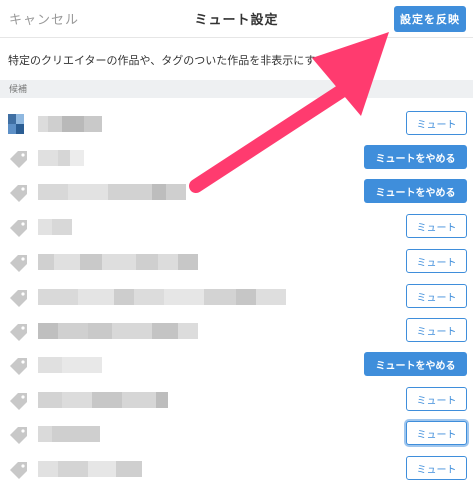  I want to click on candidates-section-header: 候補, so click(236, 89).